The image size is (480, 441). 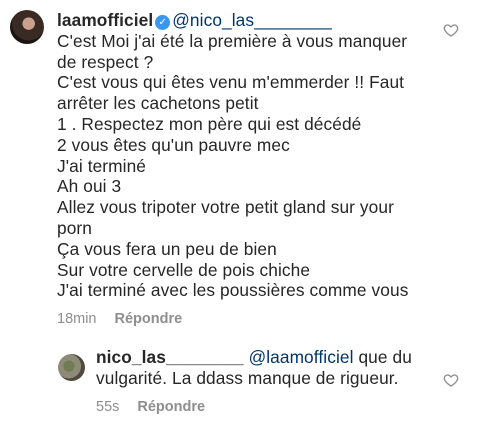 What do you see at coordinates (102, 165) in the screenshot?
I see `comment-line: J'ai terminé` at bounding box center [102, 165].